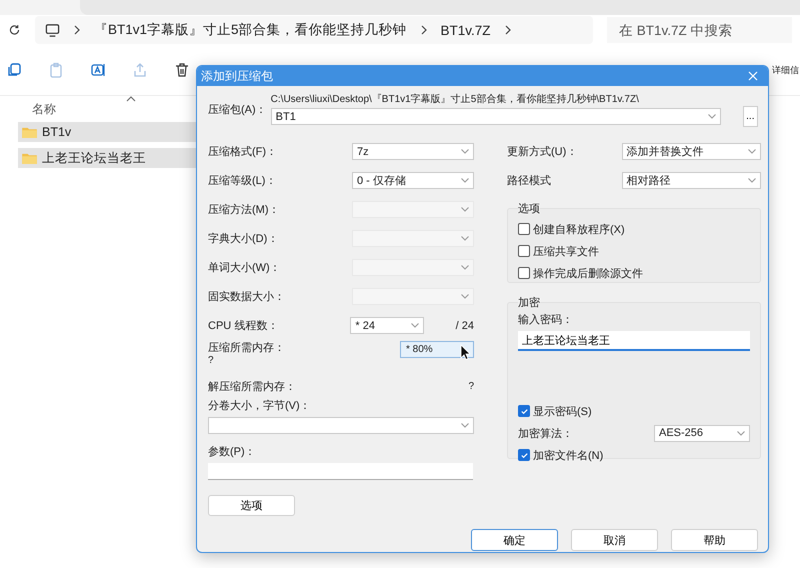 This screenshot has width=800, height=568. Describe the element at coordinates (247, 297) in the screenshot. I see `setting-label: 固实数据大小：` at that location.